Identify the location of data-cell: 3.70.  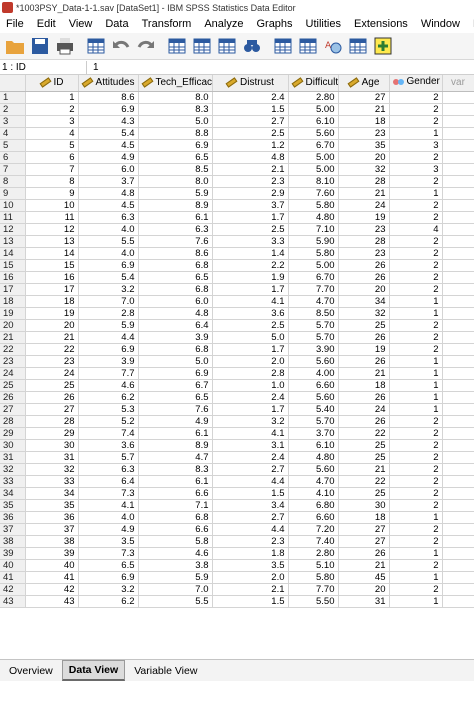
(313, 433).